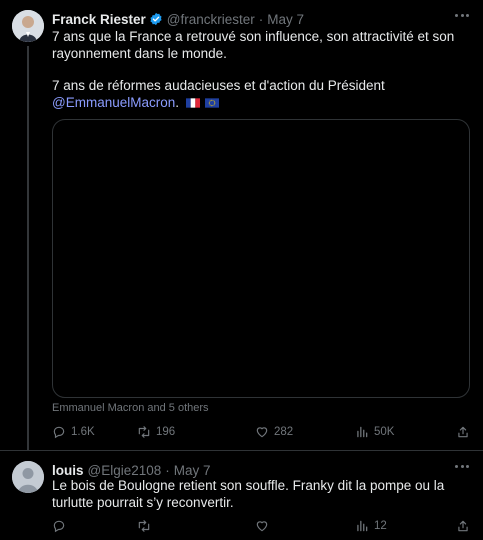  I want to click on thread-line, so click(28, 248).